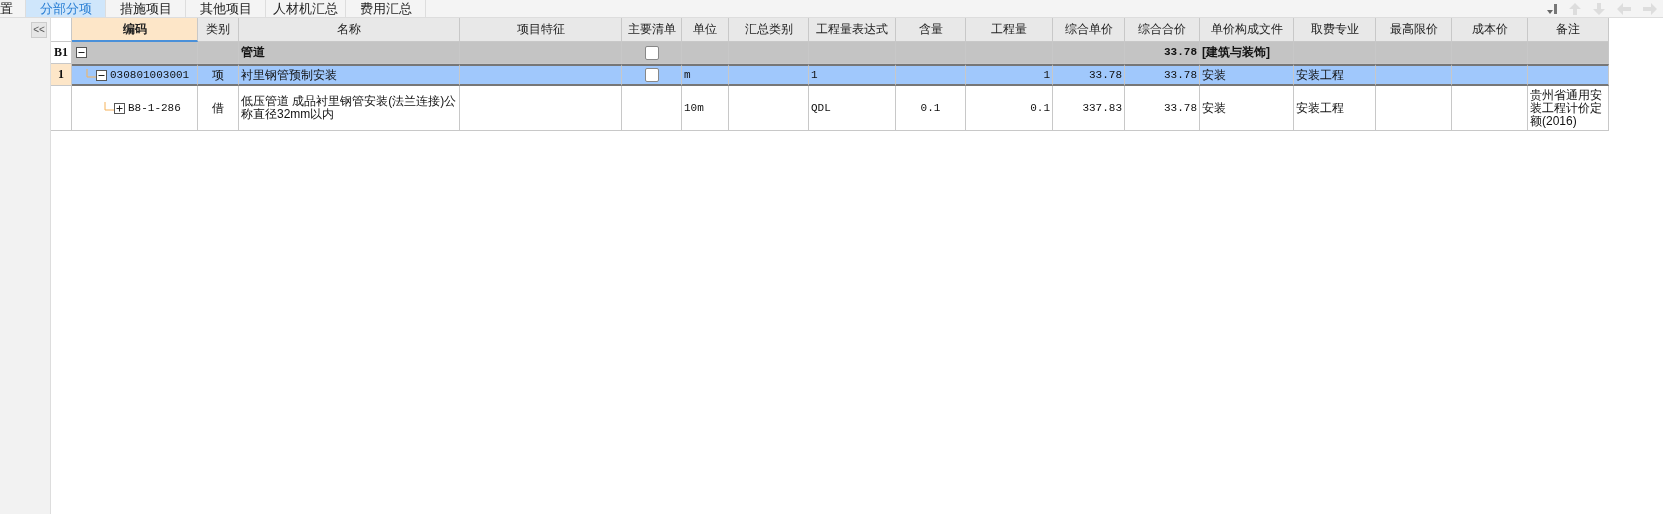 The width and height of the screenshot is (1663, 514). What do you see at coordinates (1566, 108) in the screenshot?
I see `table-cell-text: 贵州省通用安装工程计价定额(2016)` at bounding box center [1566, 108].